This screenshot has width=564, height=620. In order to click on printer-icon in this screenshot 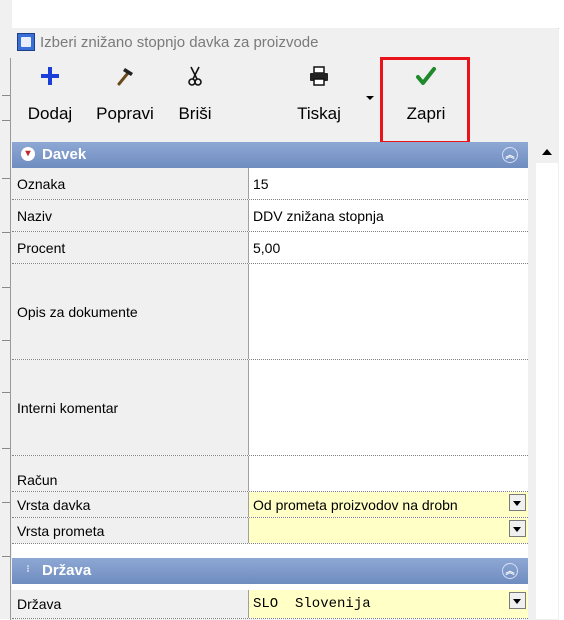, I will do `click(319, 76)`.